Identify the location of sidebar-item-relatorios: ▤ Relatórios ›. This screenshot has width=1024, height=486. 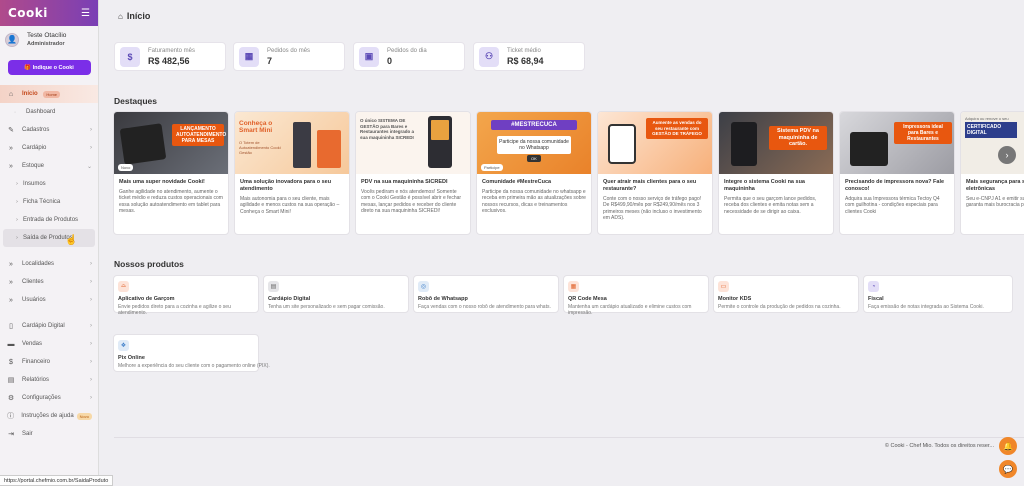
(49, 380).